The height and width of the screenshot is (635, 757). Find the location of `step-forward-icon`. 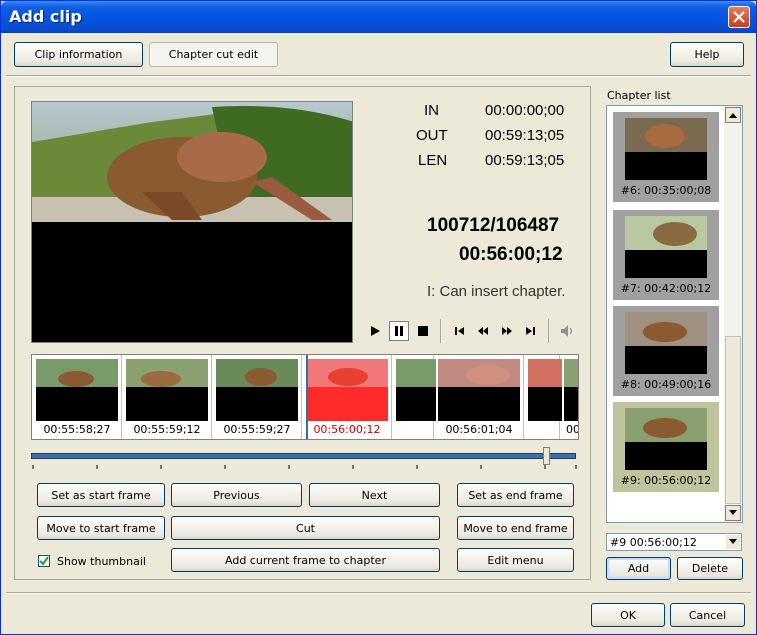

step-forward-icon is located at coordinates (530, 331).